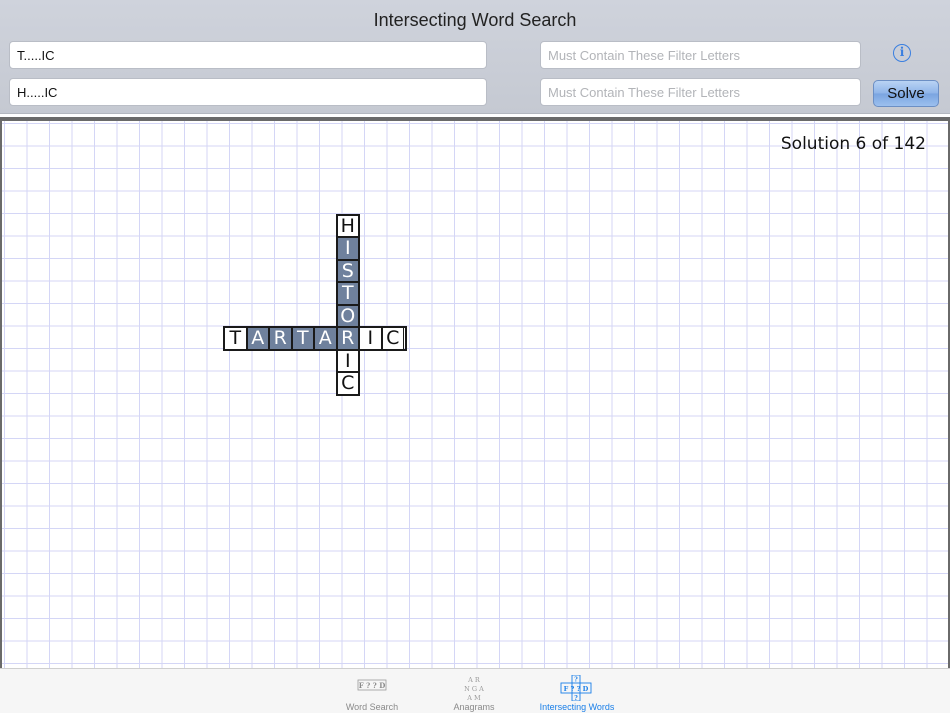 The height and width of the screenshot is (713, 950). I want to click on word-search-icon: F ? ? D, so click(372, 685).